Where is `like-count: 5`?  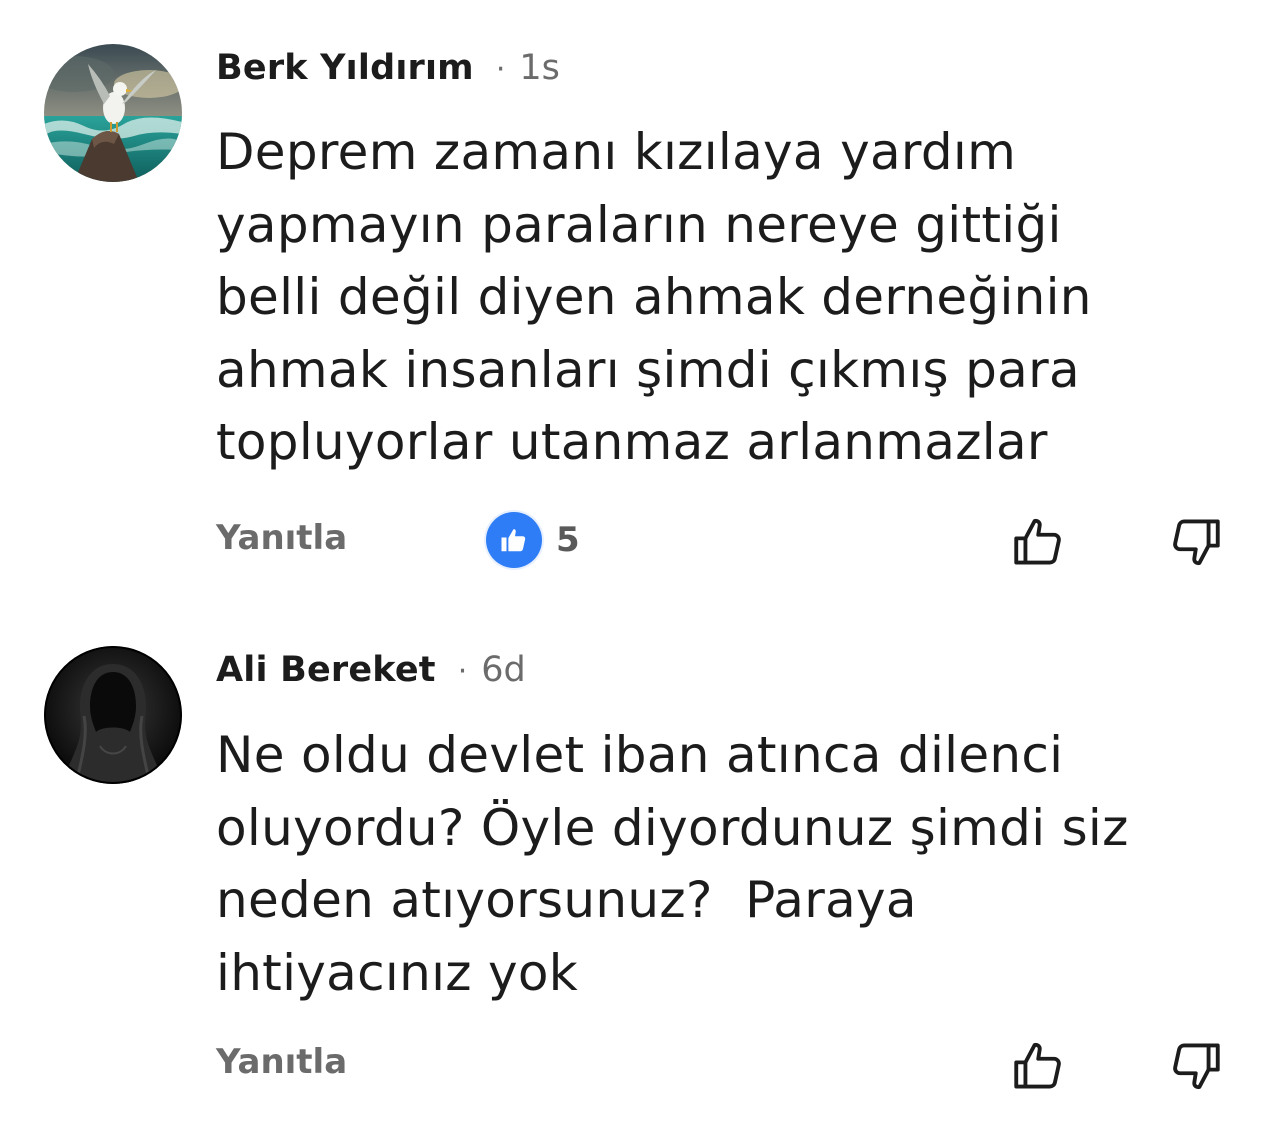 like-count: 5 is located at coordinates (568, 540).